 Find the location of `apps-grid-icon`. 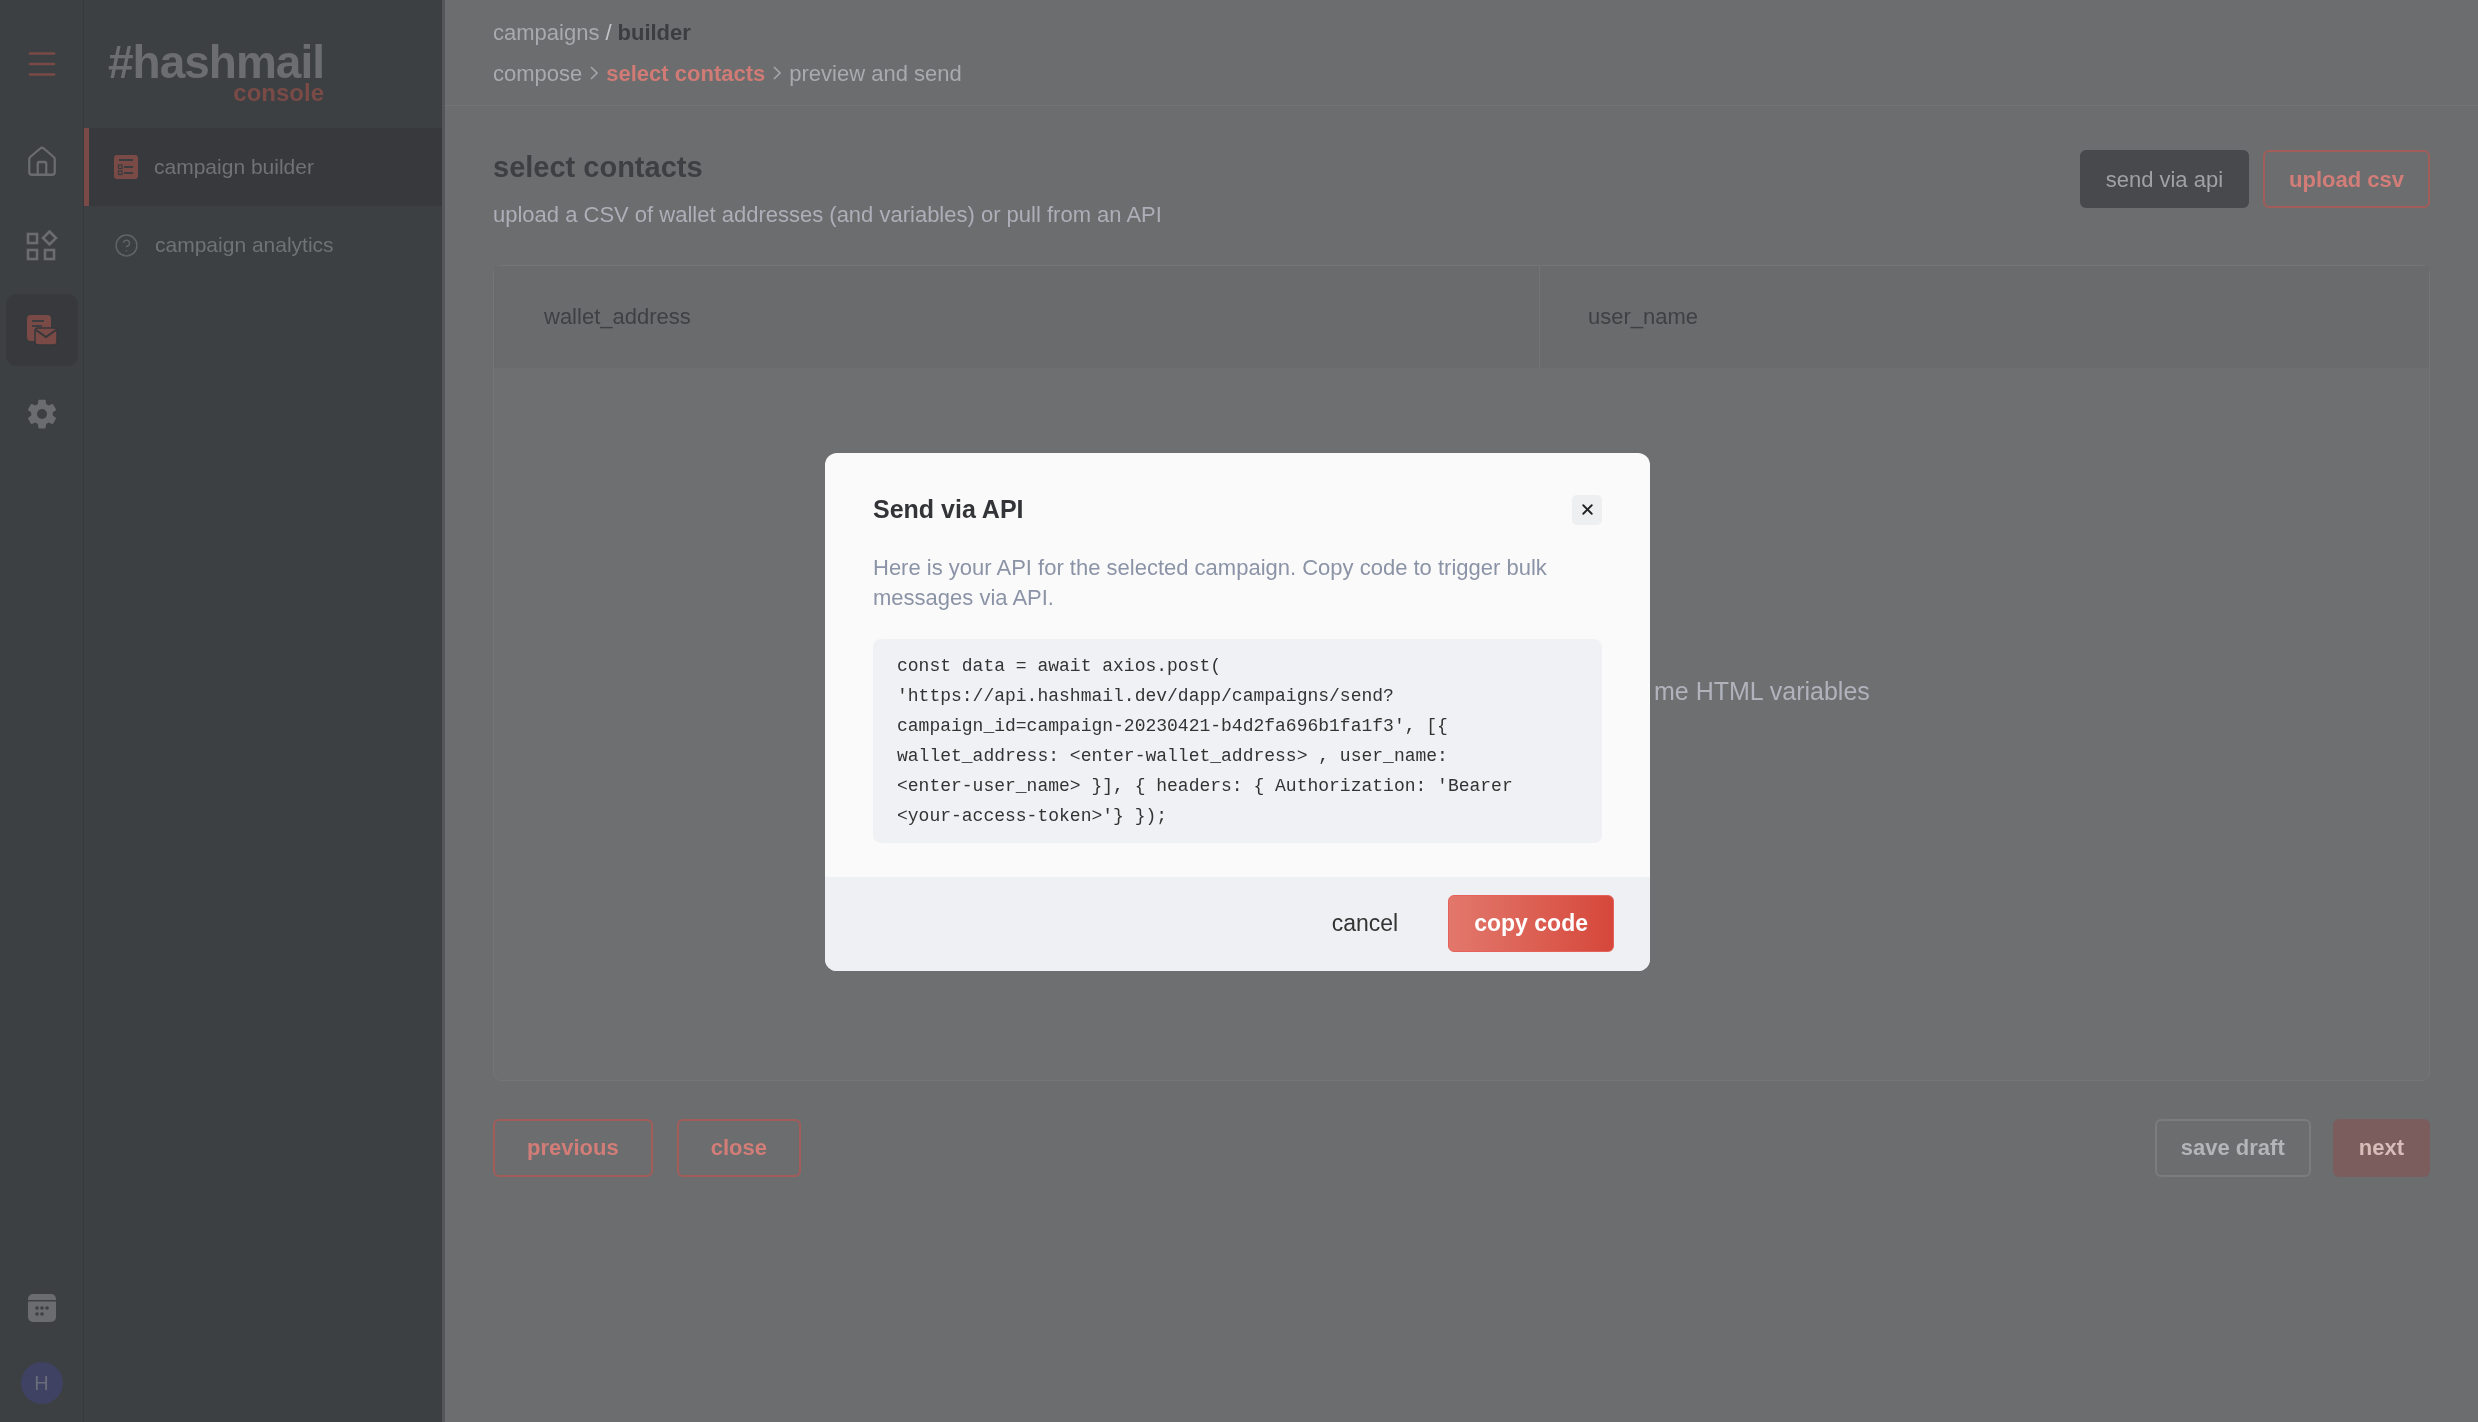

apps-grid-icon is located at coordinates (41, 246).